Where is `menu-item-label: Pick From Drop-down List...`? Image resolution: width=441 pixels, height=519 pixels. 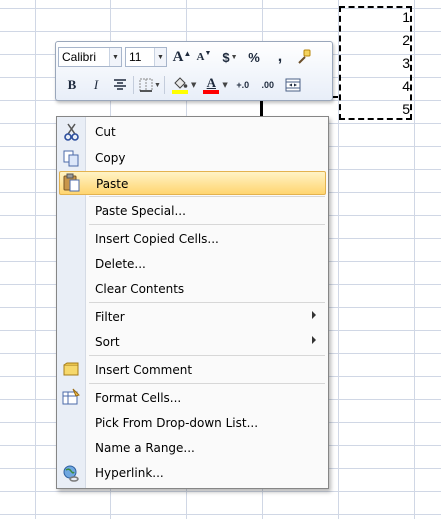
menu-item-label: Pick From Drop-down List... is located at coordinates (177, 423).